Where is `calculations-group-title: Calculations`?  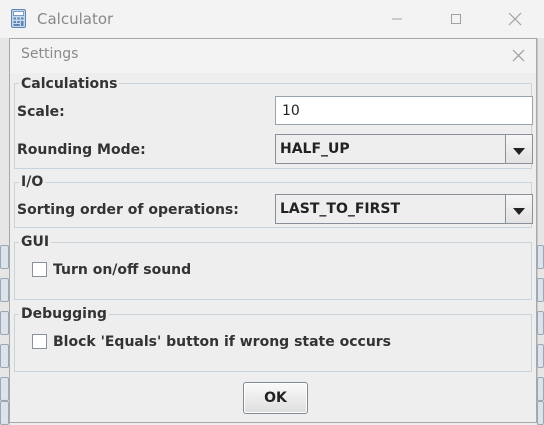
calculations-group-title: Calculations is located at coordinates (69, 84).